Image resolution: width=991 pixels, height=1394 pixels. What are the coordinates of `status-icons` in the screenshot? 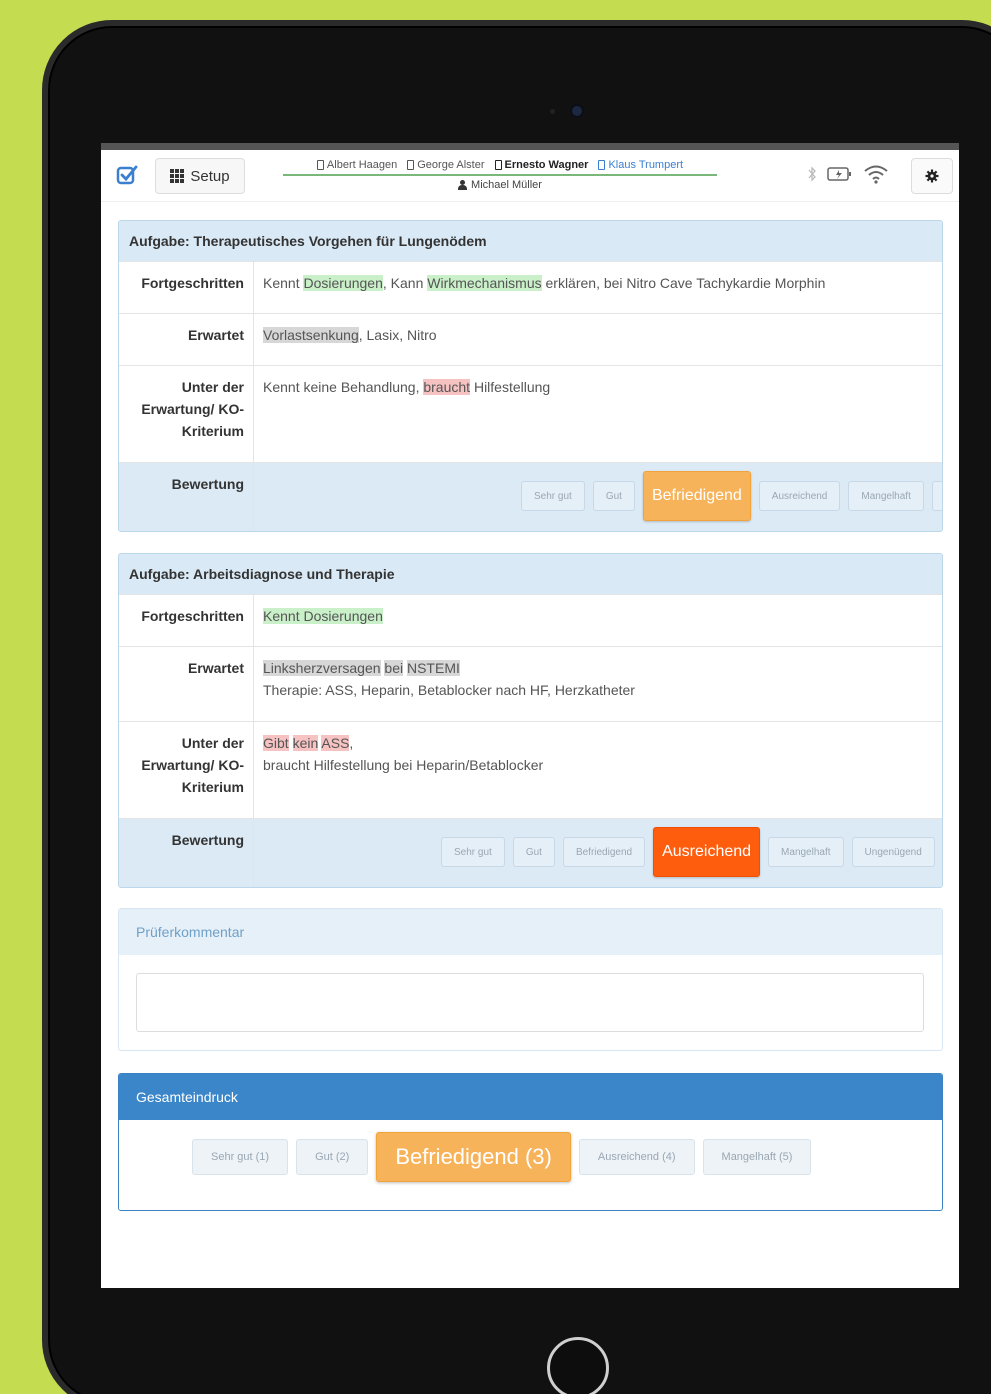 It's located at (848, 174).